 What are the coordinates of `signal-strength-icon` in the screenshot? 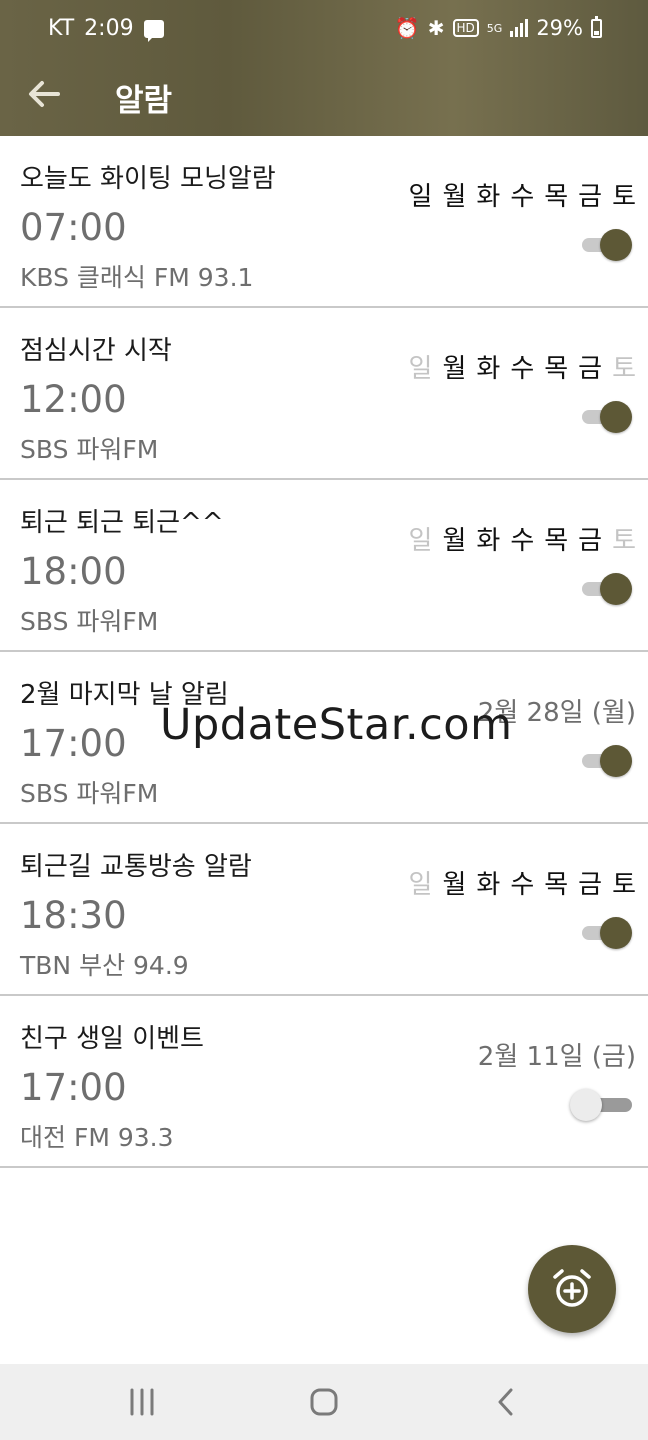 It's located at (519, 28).